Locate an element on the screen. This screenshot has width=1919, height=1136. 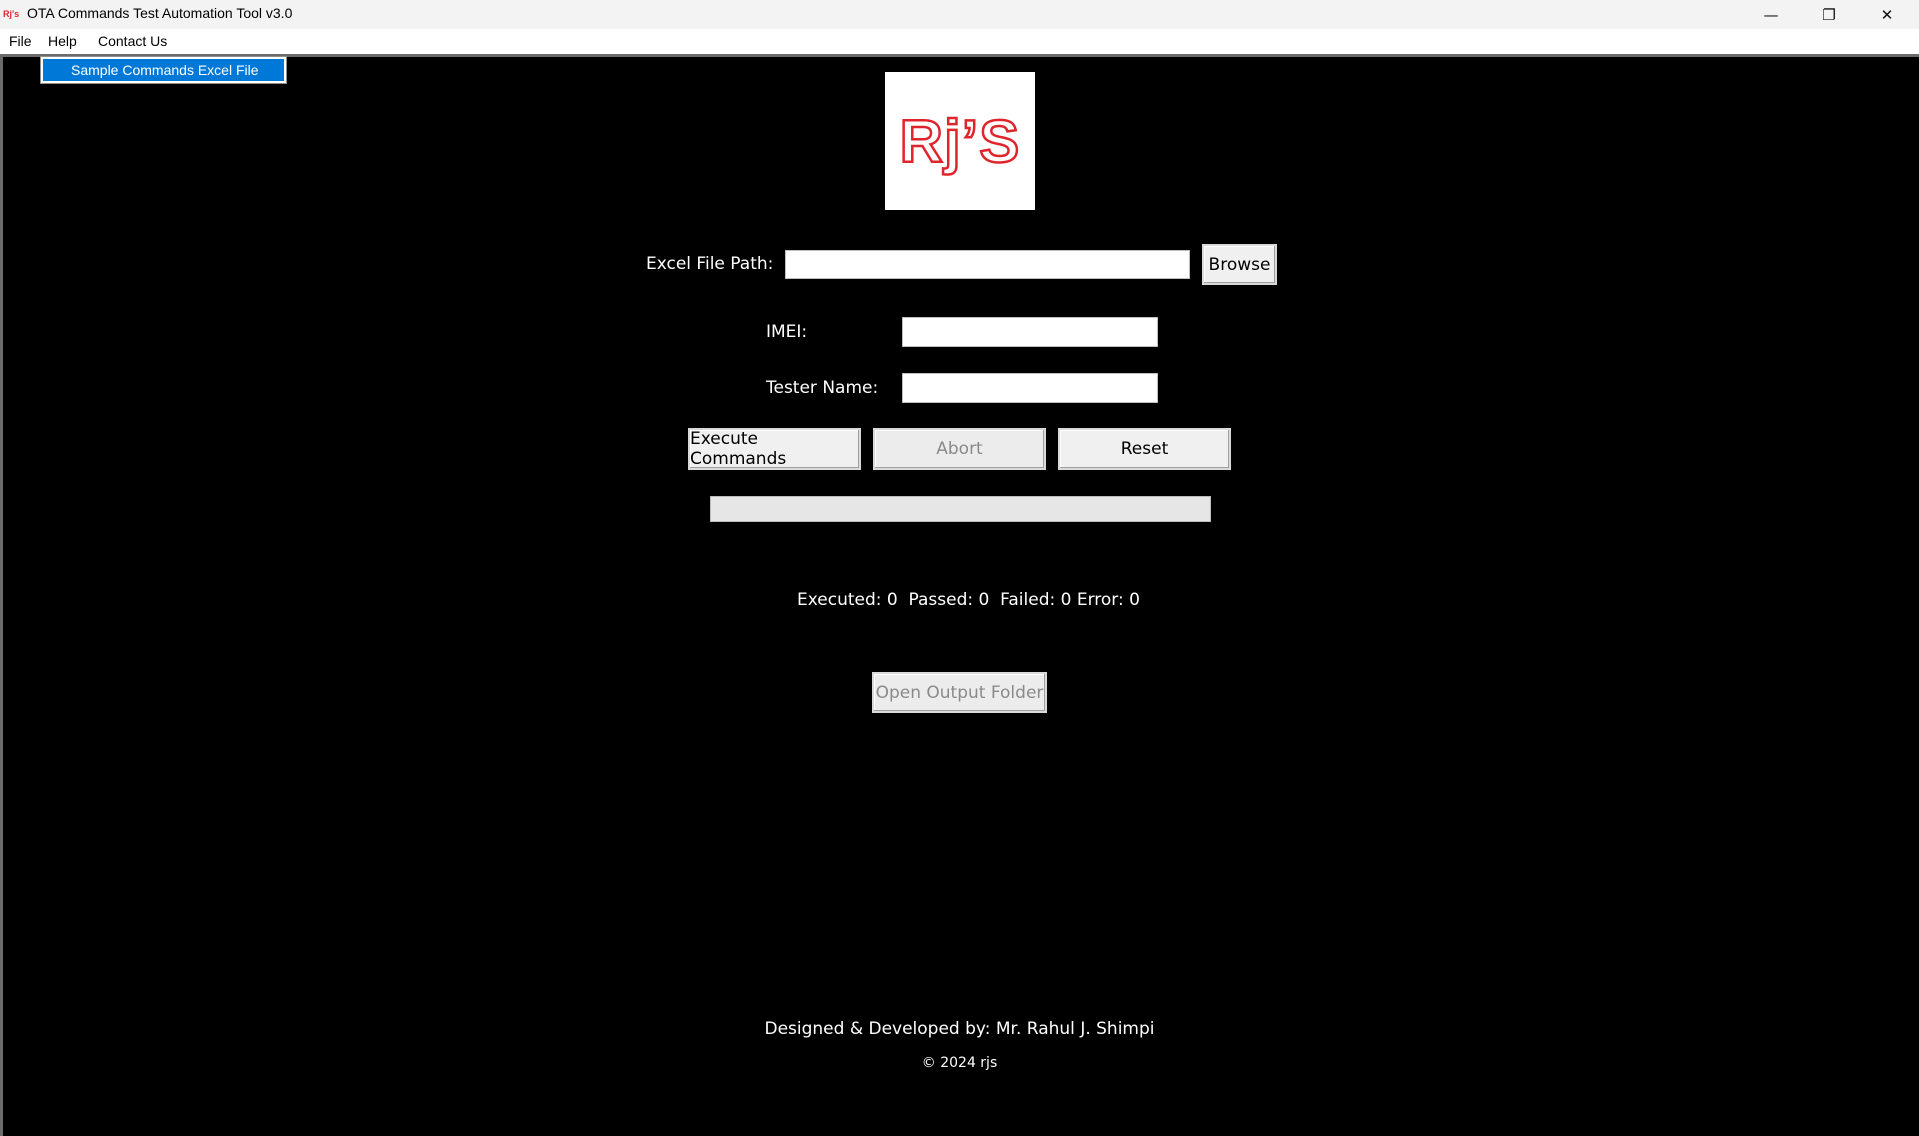
imei-input is located at coordinates (1030, 332).